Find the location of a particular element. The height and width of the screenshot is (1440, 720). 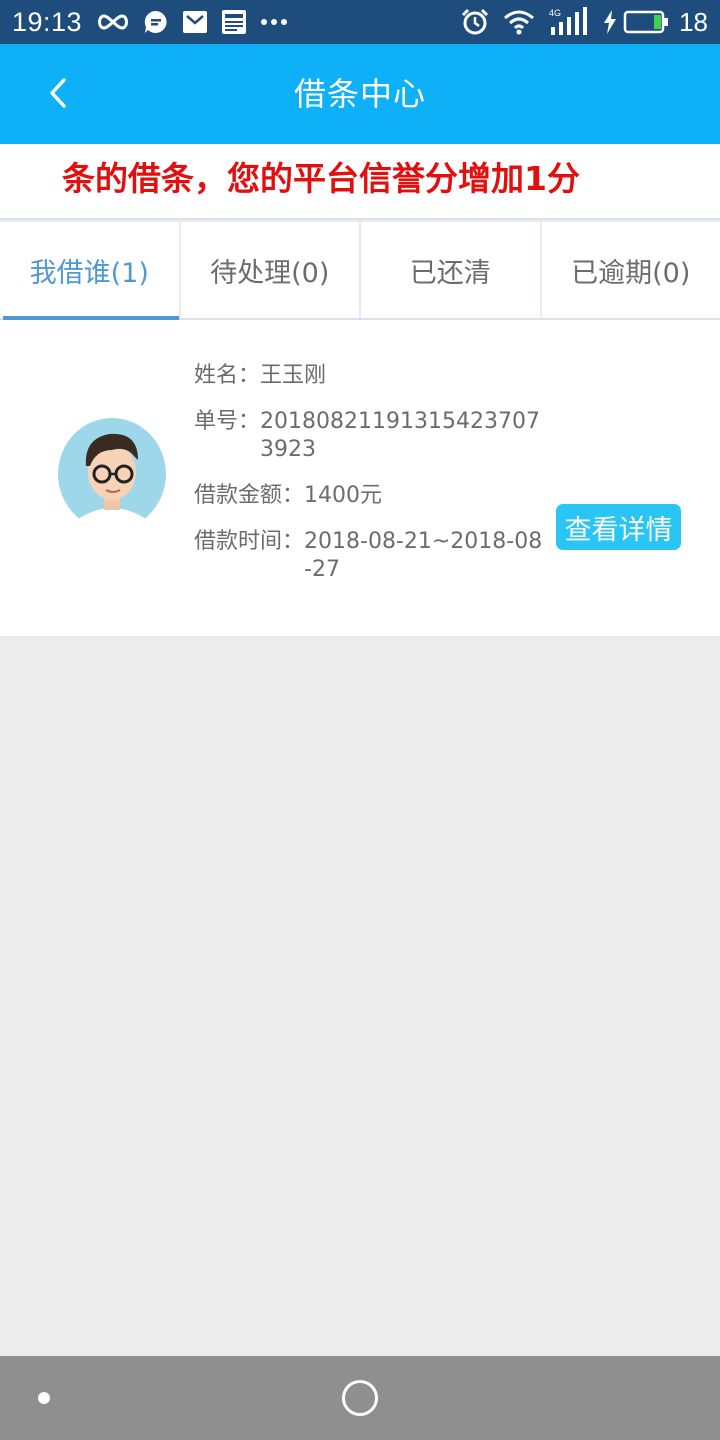

loan-tabs: 我借谁(1) 待处理(0) 已还清 已逾期(0) is located at coordinates (360, 271).